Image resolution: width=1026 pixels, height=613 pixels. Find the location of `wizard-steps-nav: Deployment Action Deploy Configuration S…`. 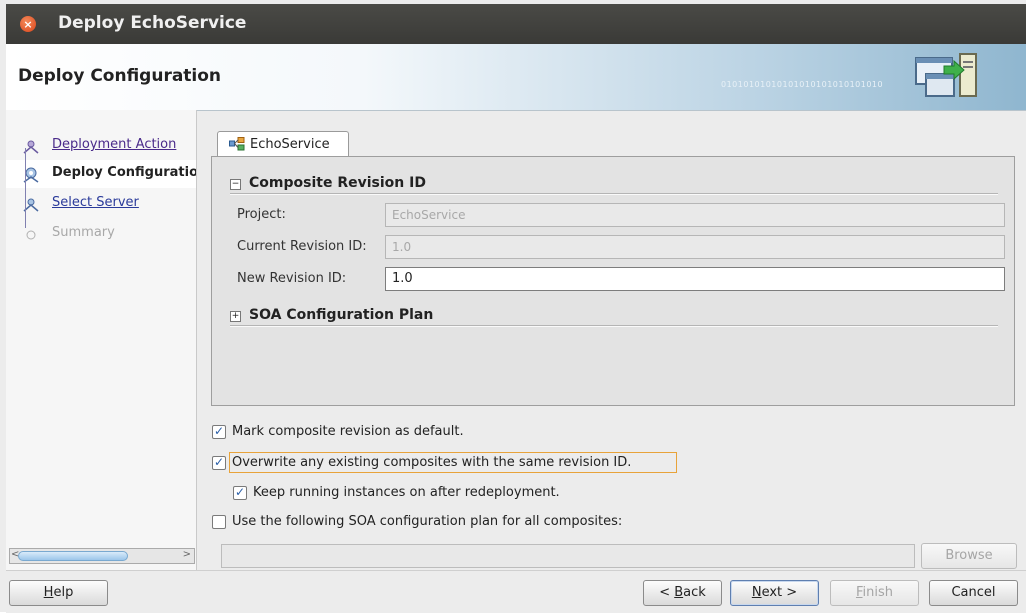

wizard-steps-nav: Deployment Action Deploy Configuration S… is located at coordinates (101, 340).